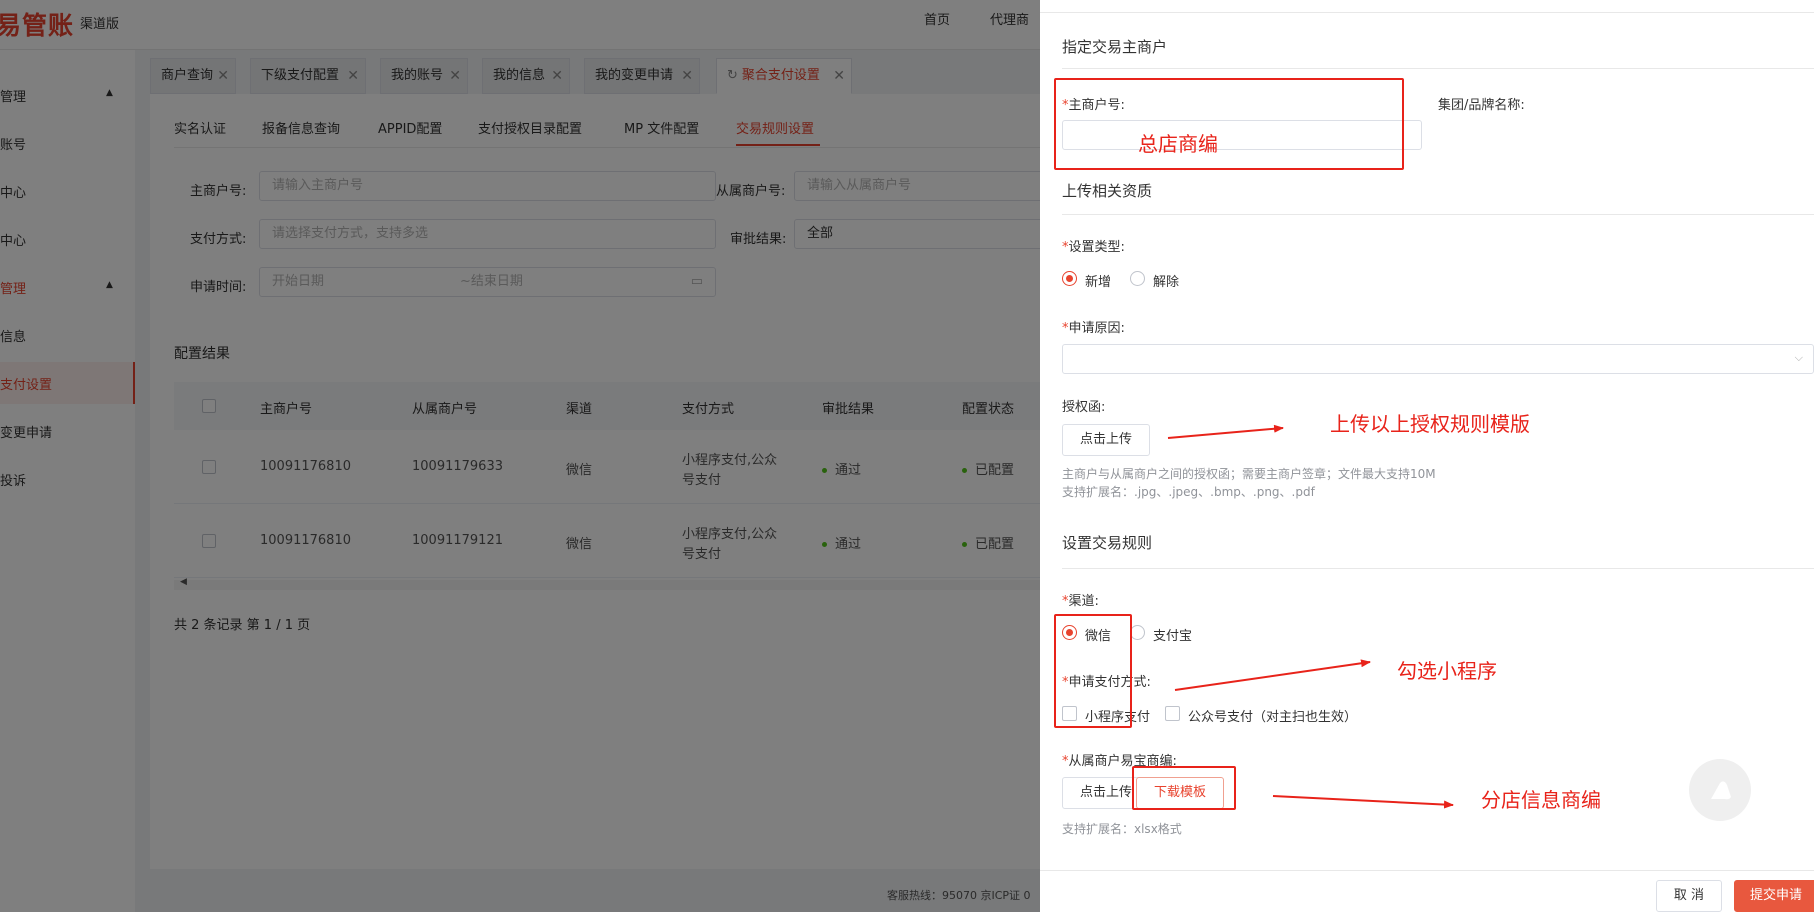  Describe the element at coordinates (1363, 802) in the screenshot. I see `arrow-branch` at that location.